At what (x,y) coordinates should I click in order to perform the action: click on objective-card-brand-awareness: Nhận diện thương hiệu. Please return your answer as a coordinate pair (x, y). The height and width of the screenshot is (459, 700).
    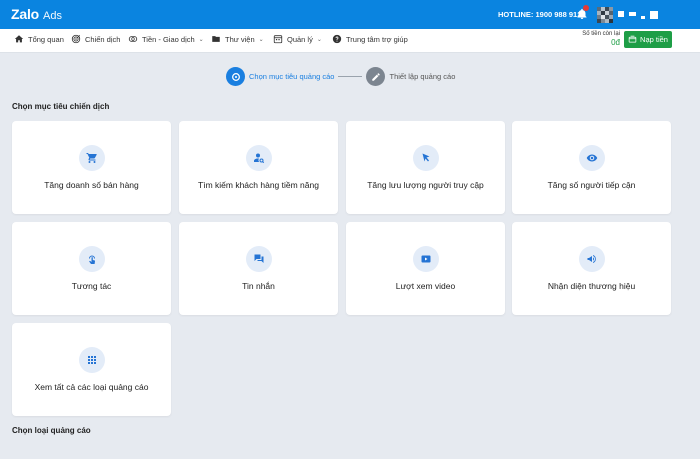
    Looking at the image, I should click on (591, 268).